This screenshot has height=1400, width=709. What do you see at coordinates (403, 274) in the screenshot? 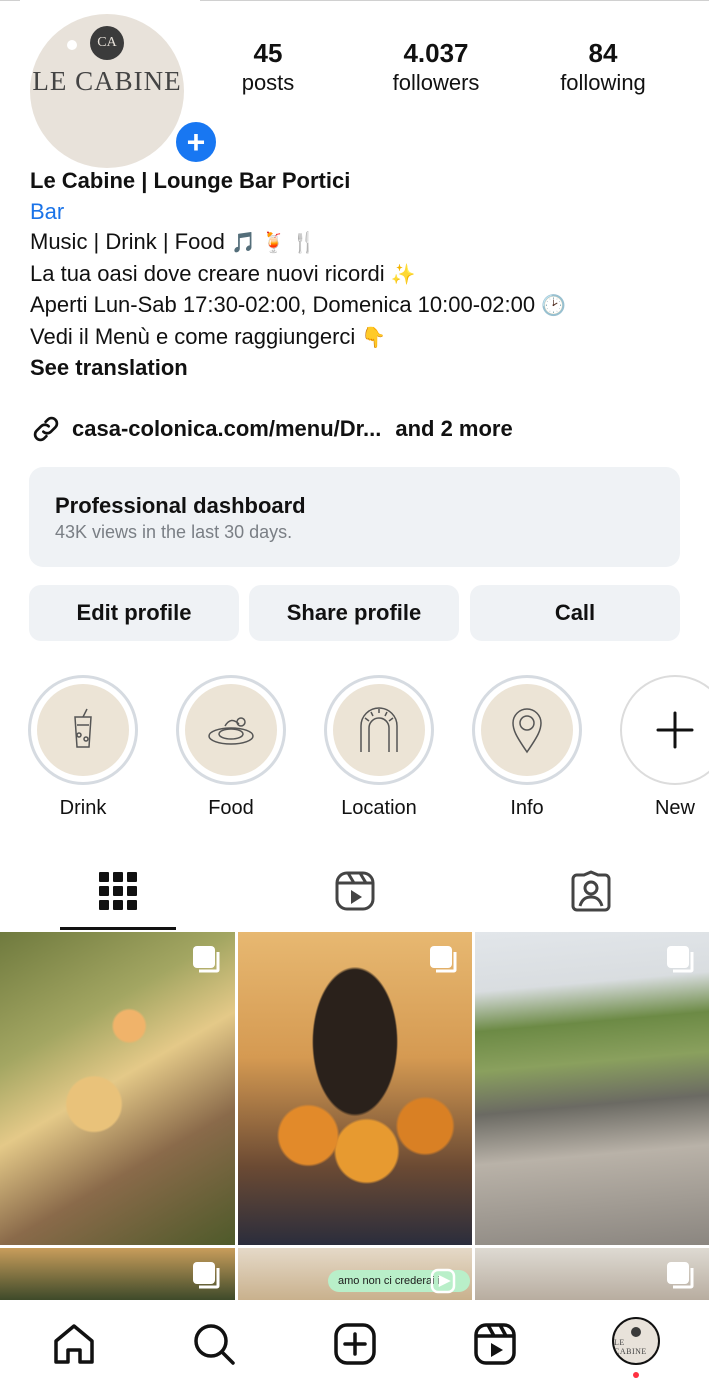
I see `sparkles-emoji: ✨` at bounding box center [403, 274].